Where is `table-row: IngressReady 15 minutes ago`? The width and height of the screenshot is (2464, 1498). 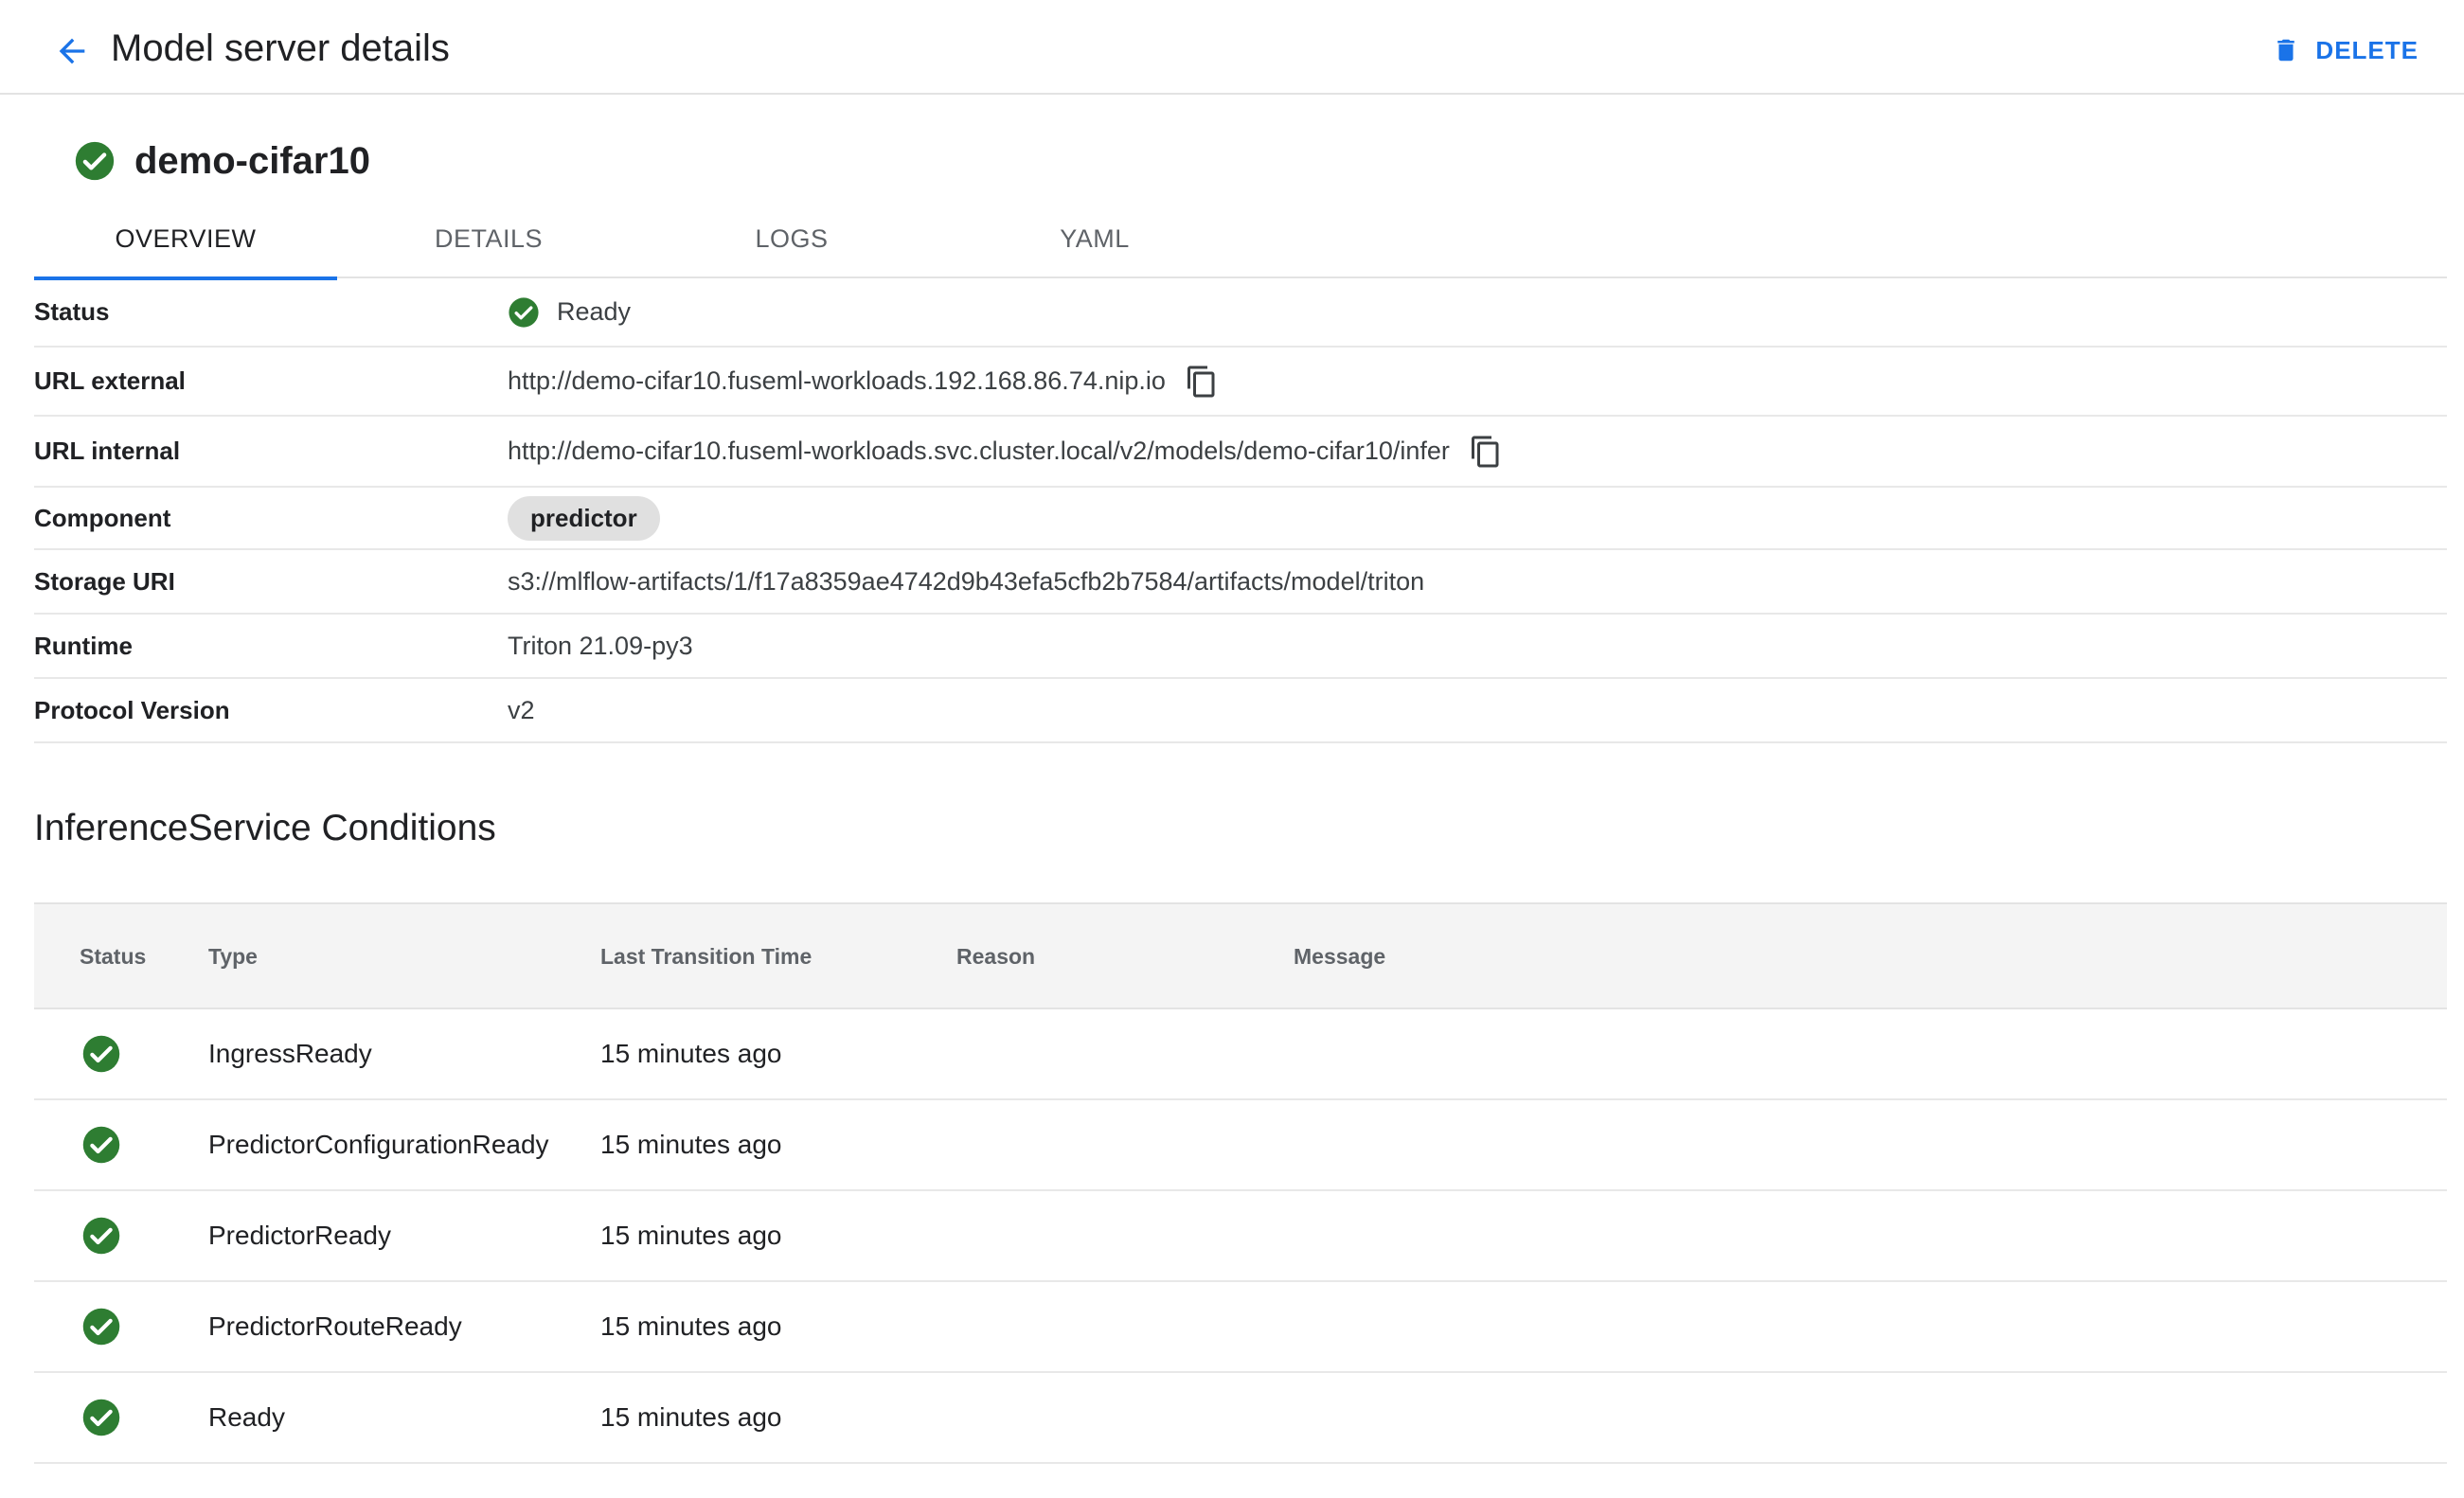
table-row: IngressReady 15 minutes ago is located at coordinates (1240, 1054).